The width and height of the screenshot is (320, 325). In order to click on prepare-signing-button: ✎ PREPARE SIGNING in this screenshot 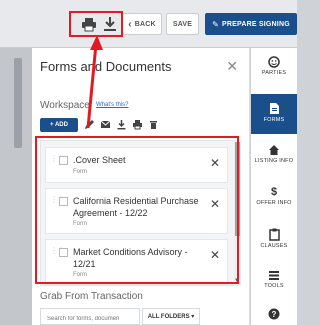, I will do `click(251, 24)`.